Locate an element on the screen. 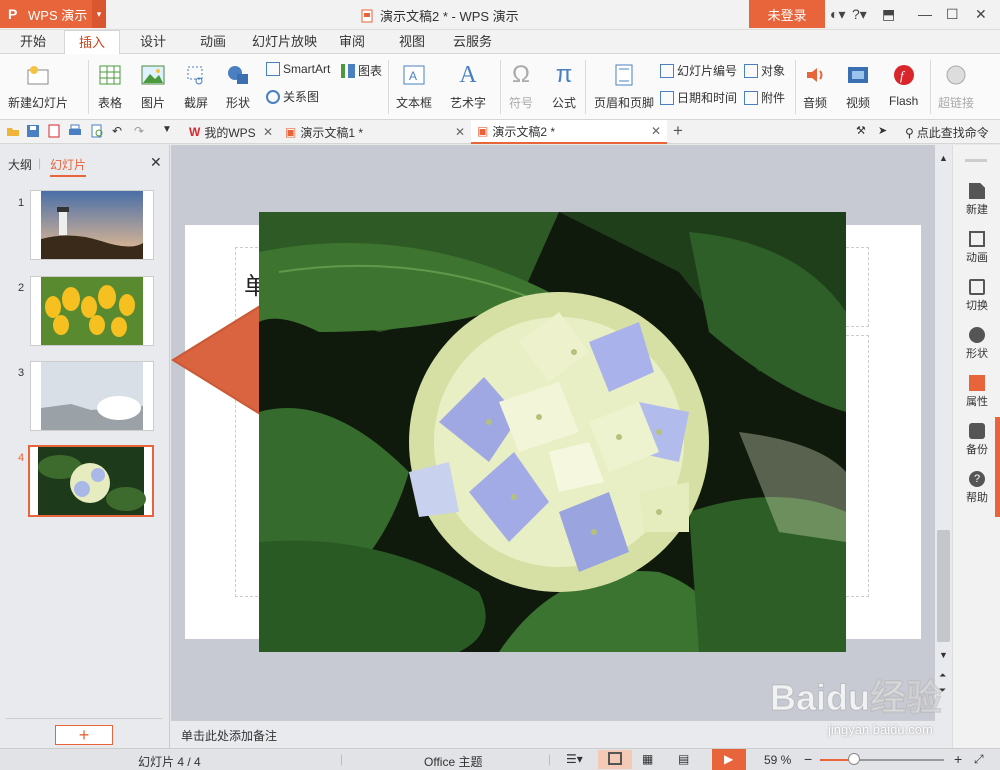  symbol-button: Ω 符号 is located at coordinates (521, 86).